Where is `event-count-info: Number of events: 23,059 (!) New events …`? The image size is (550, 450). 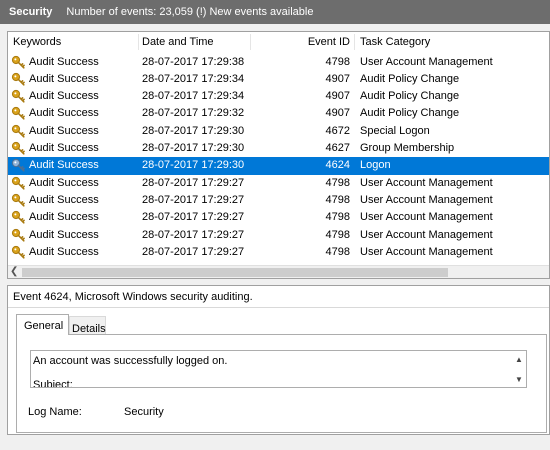 event-count-info: Number of events: 23,059 (!) New events … is located at coordinates (190, 12).